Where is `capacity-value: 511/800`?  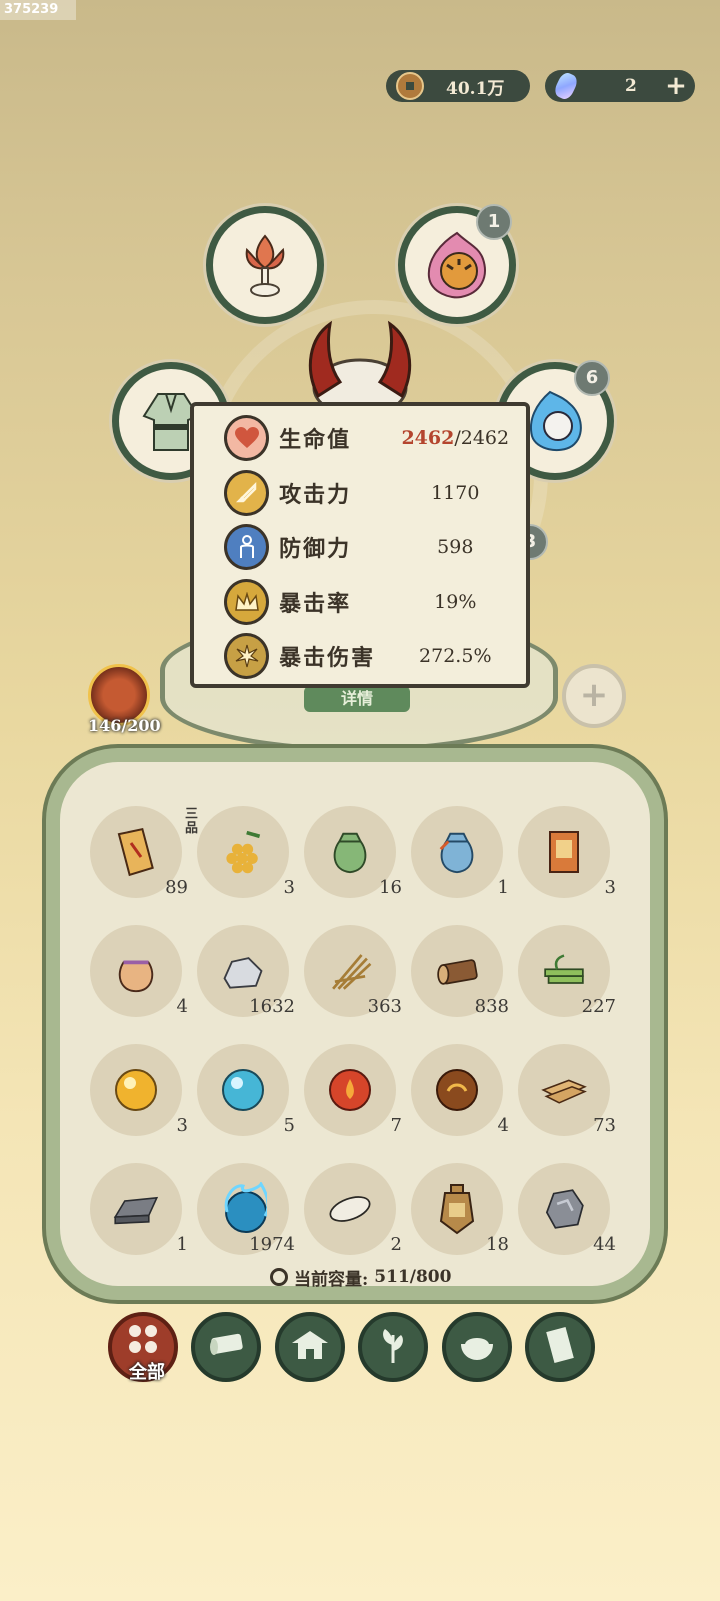 capacity-value: 511/800 is located at coordinates (413, 1277).